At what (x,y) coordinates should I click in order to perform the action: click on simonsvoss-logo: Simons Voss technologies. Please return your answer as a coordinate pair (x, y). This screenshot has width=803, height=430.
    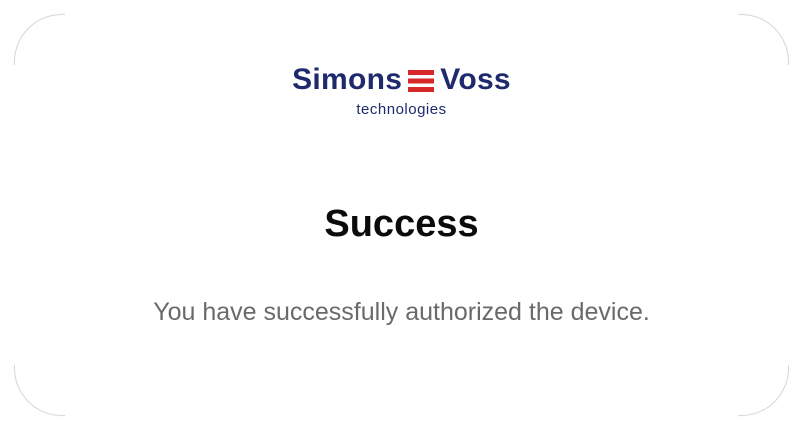
    Looking at the image, I should click on (401, 94).